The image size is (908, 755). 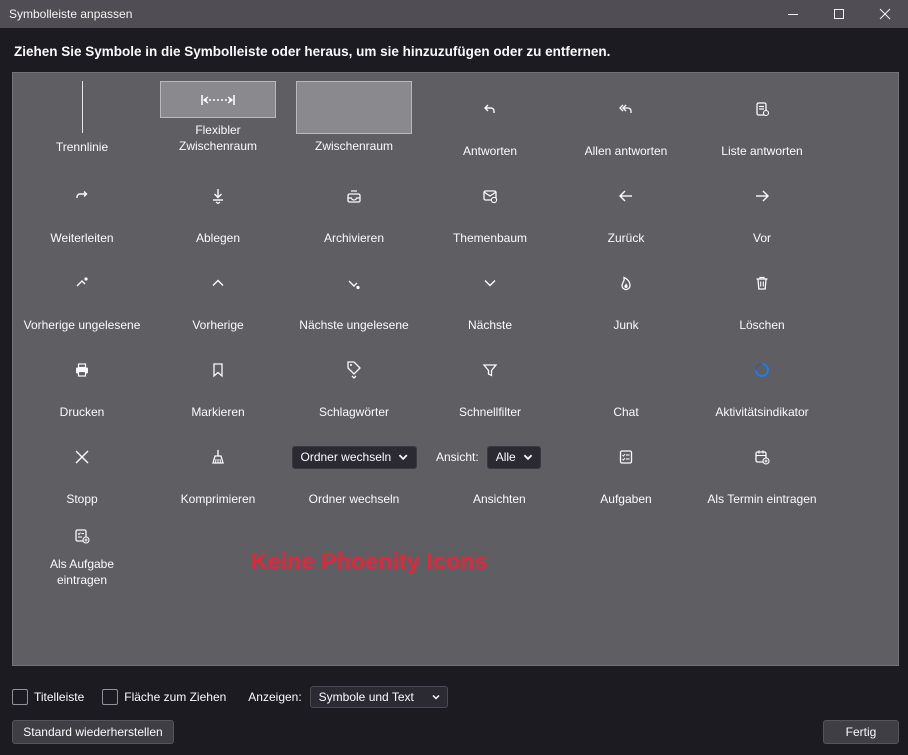 I want to click on palette-item-junk: Junk, so click(x=626, y=299).